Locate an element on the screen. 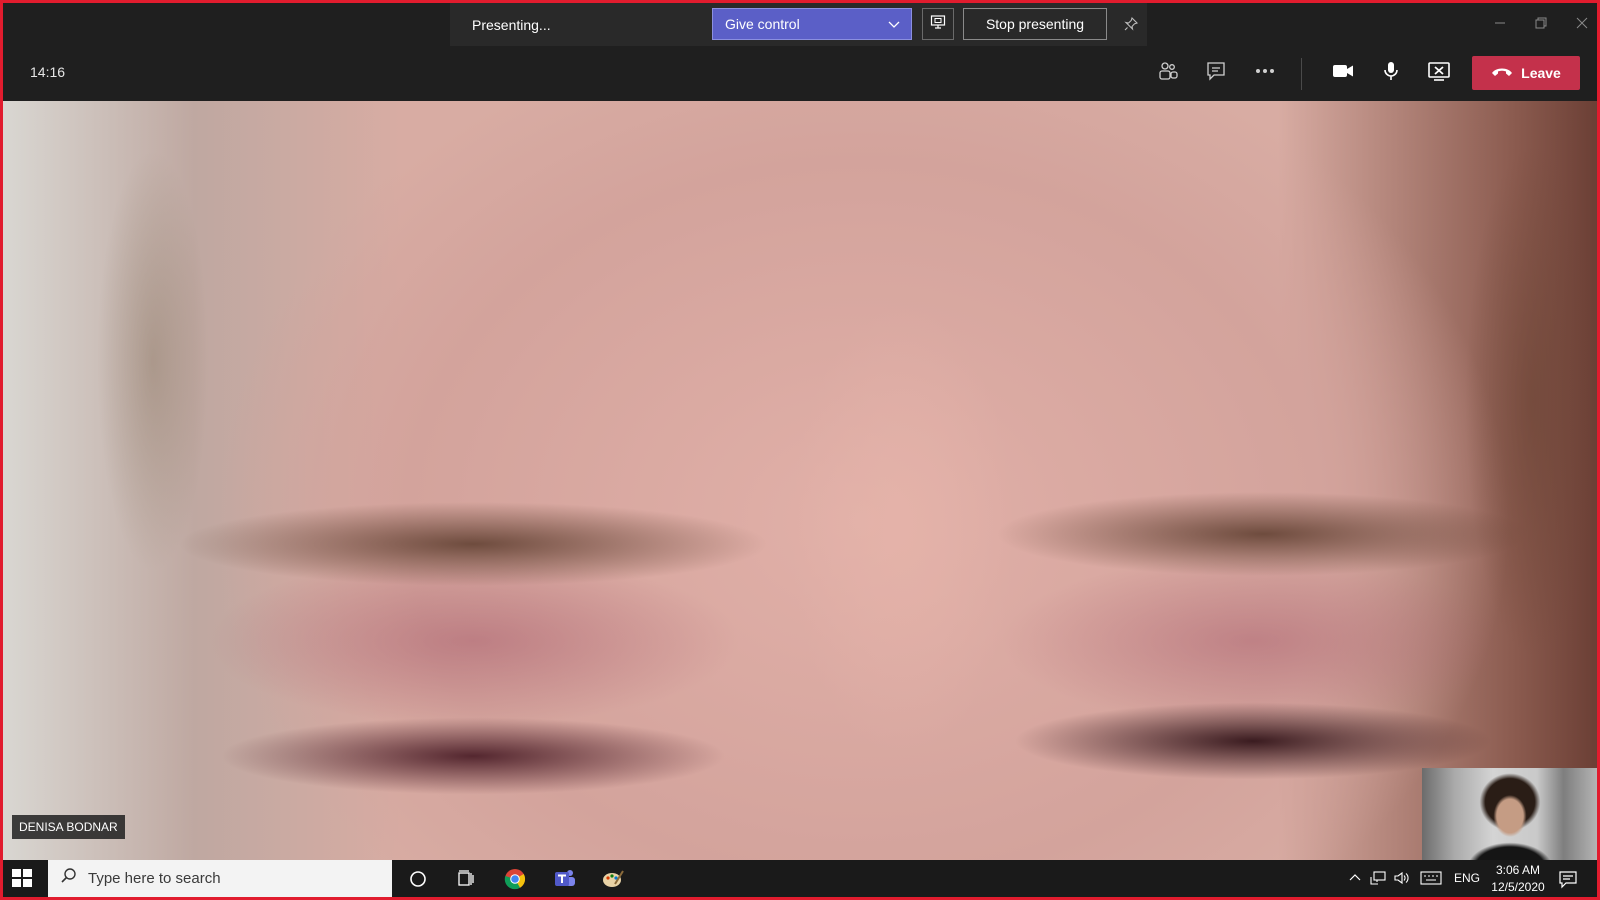  task-view-button is located at coordinates (466, 879).